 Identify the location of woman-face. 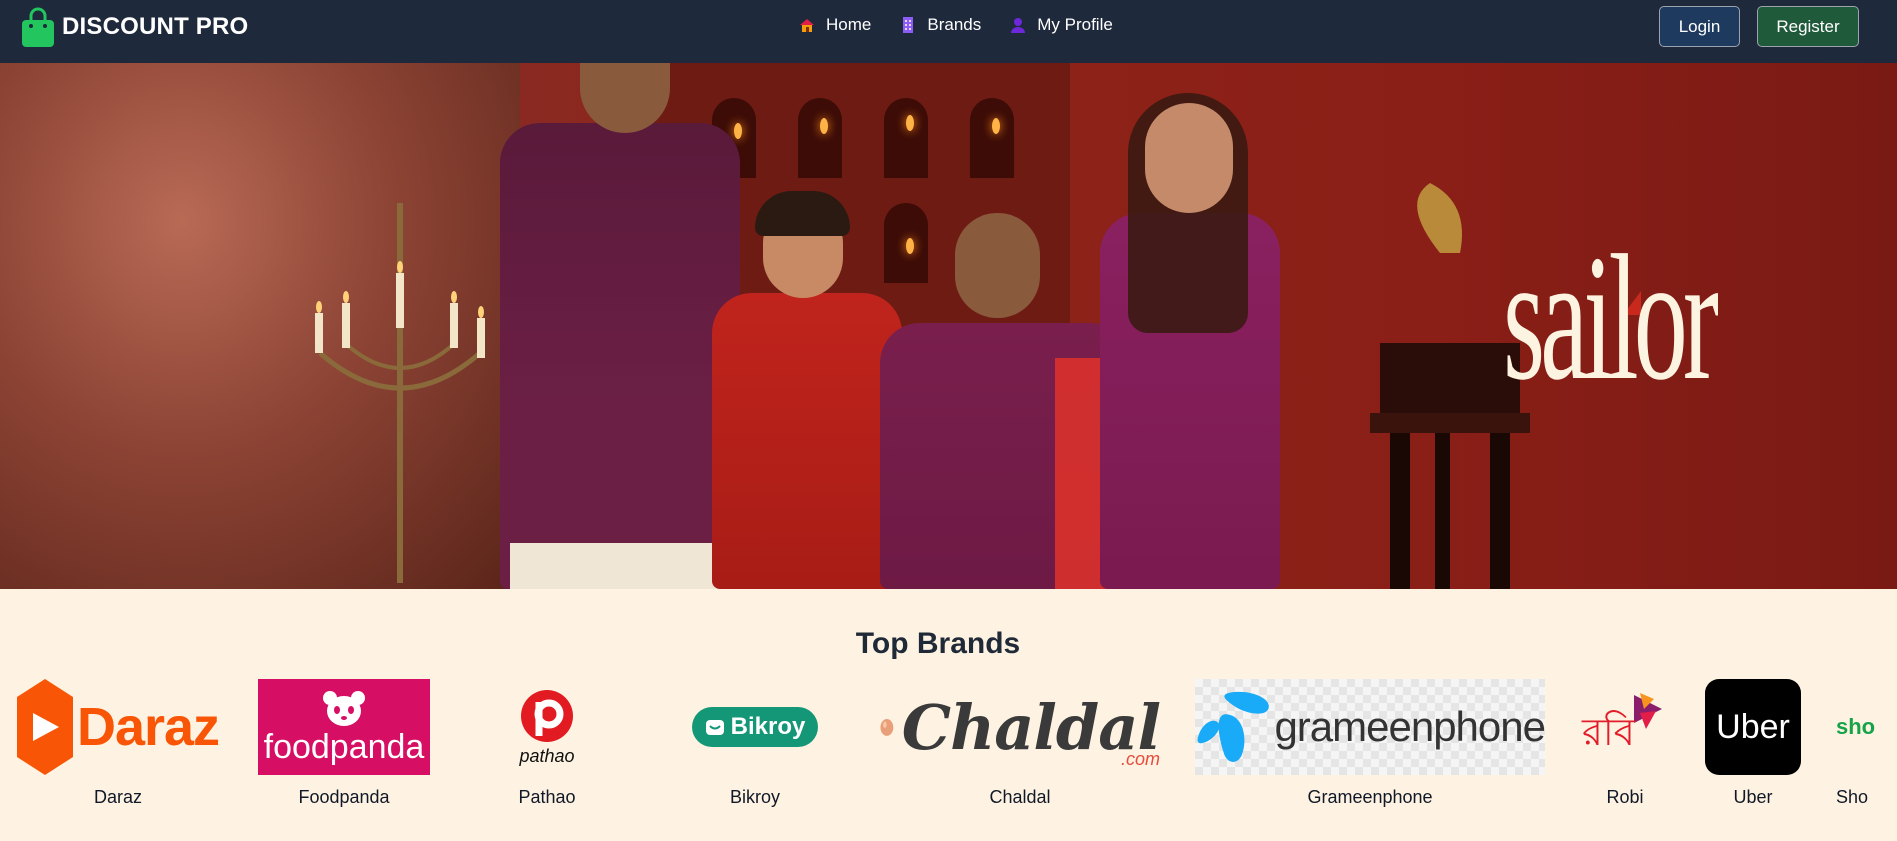
(997, 265).